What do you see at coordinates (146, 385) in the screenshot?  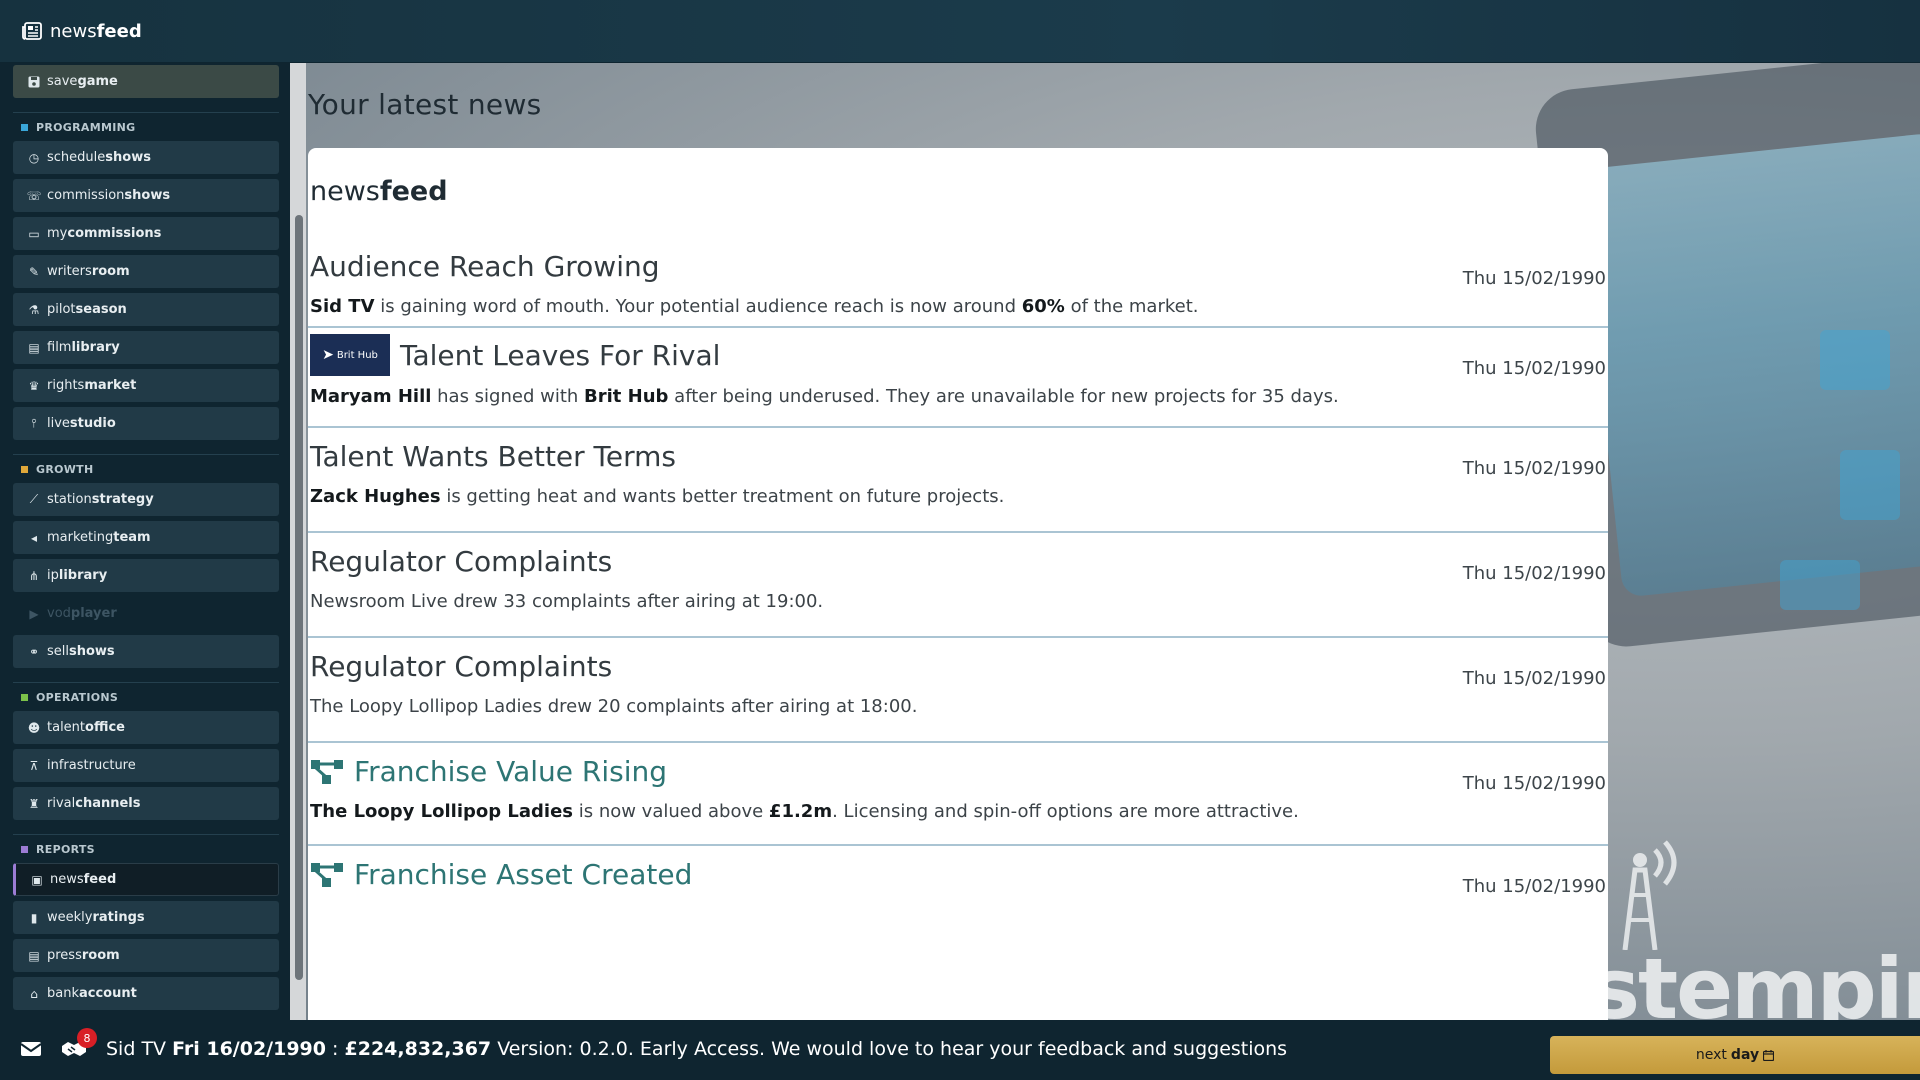 I see `sidebar-item-rightsmarket: ♛ rightsmarket` at bounding box center [146, 385].